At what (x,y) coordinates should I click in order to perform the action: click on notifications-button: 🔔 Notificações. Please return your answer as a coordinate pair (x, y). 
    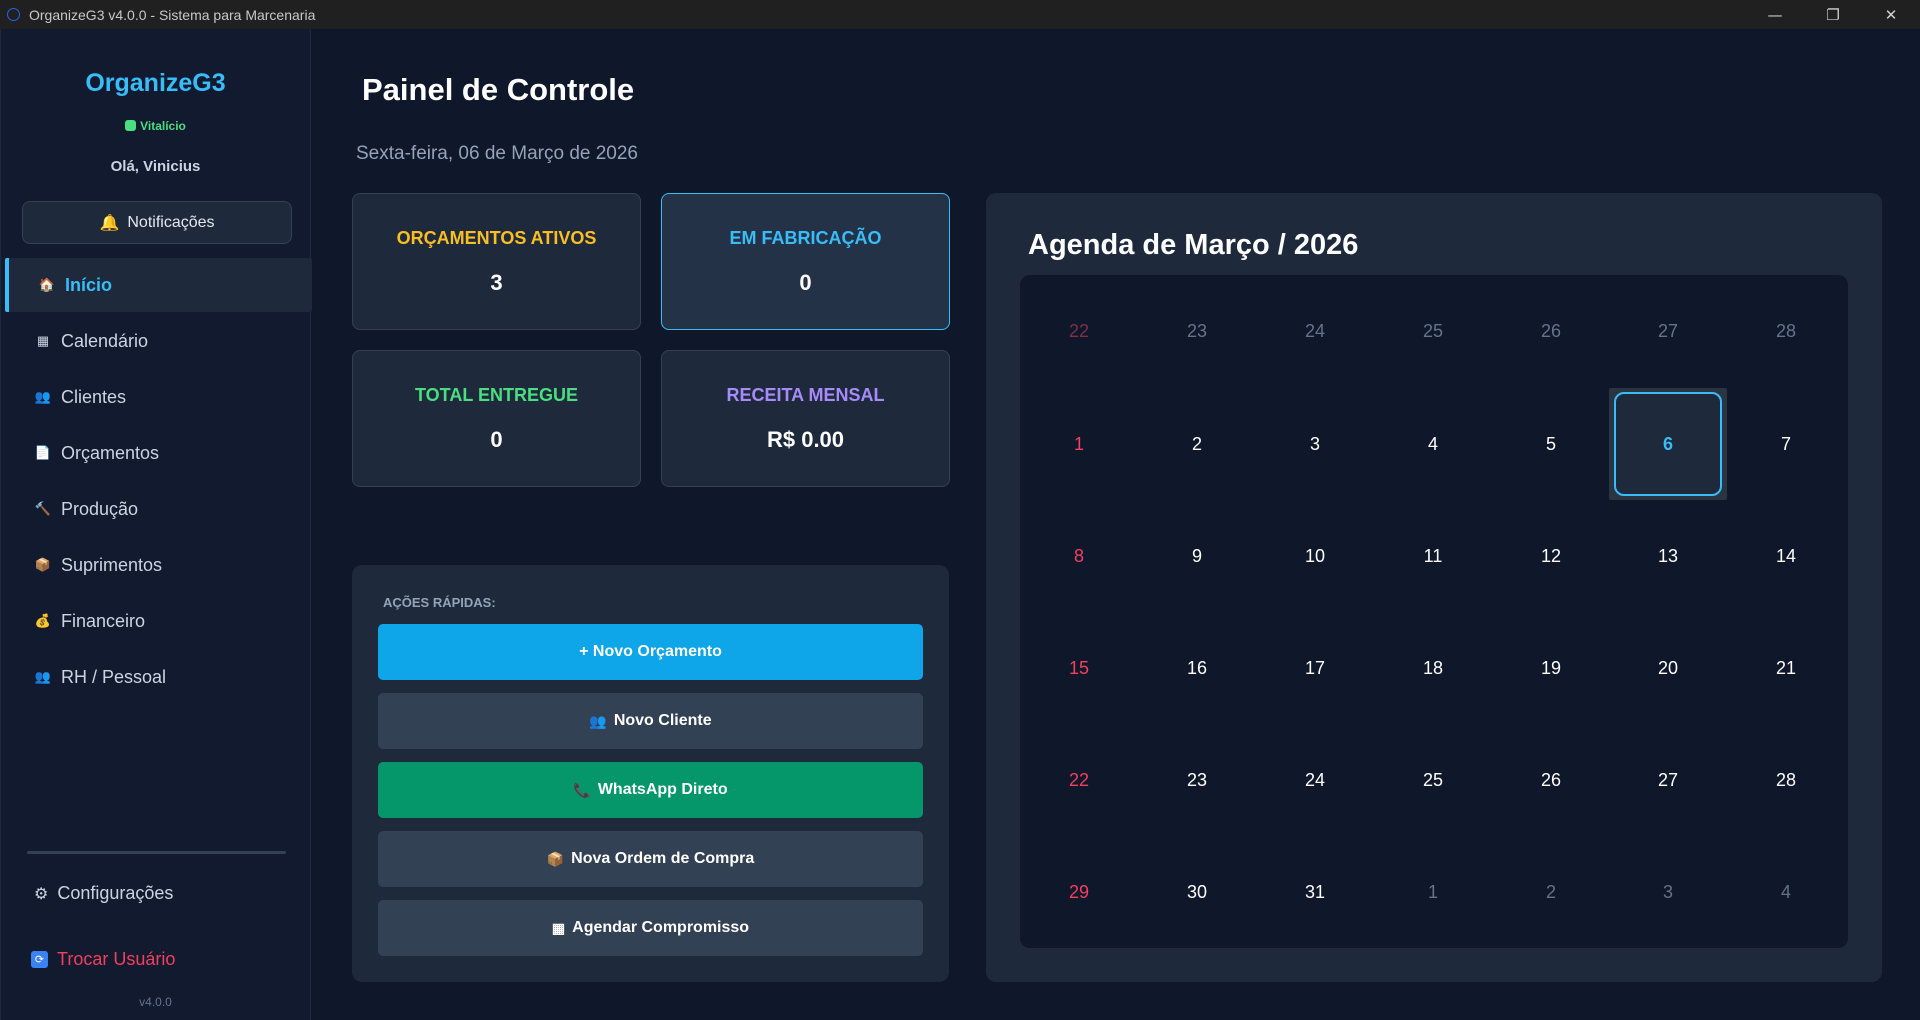
    Looking at the image, I should click on (157, 222).